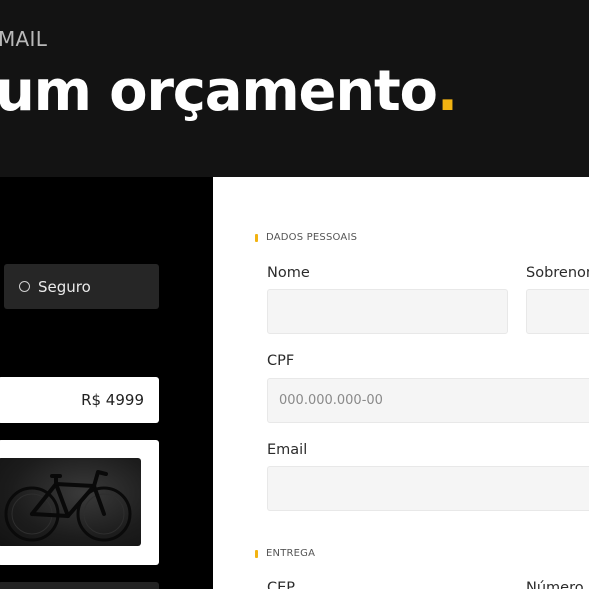 Image resolution: width=589 pixels, height=589 pixels. I want to click on header-eyebrow: MAIL, so click(24, 39).